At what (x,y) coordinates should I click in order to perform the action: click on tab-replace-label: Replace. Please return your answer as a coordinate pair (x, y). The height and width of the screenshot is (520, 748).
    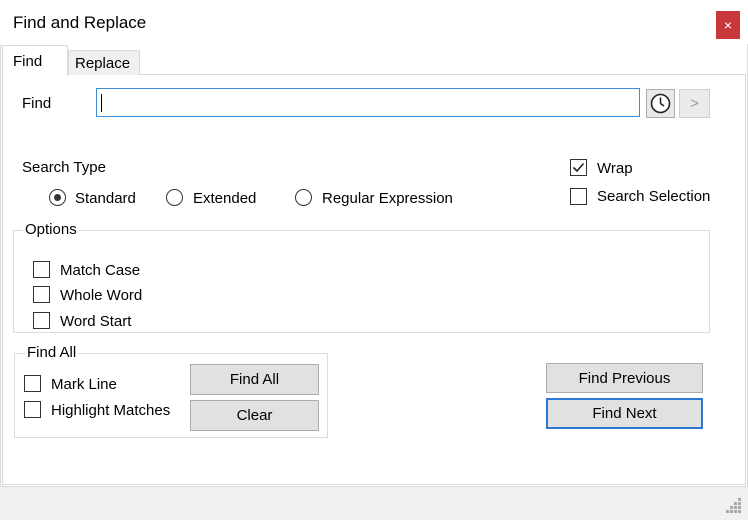
    Looking at the image, I should click on (103, 63).